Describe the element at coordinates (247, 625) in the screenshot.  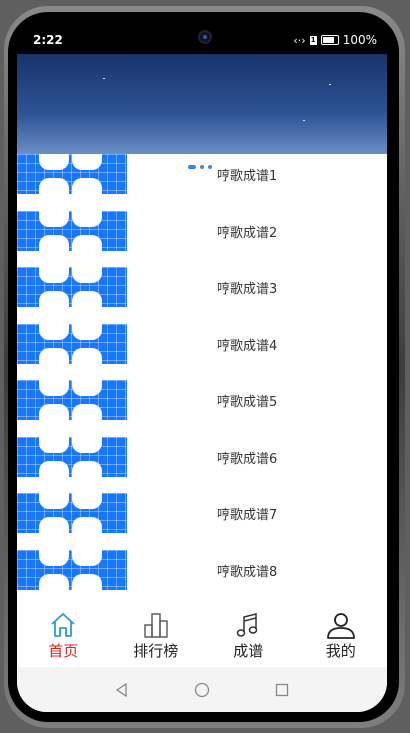
I see `music-note-icon` at that location.